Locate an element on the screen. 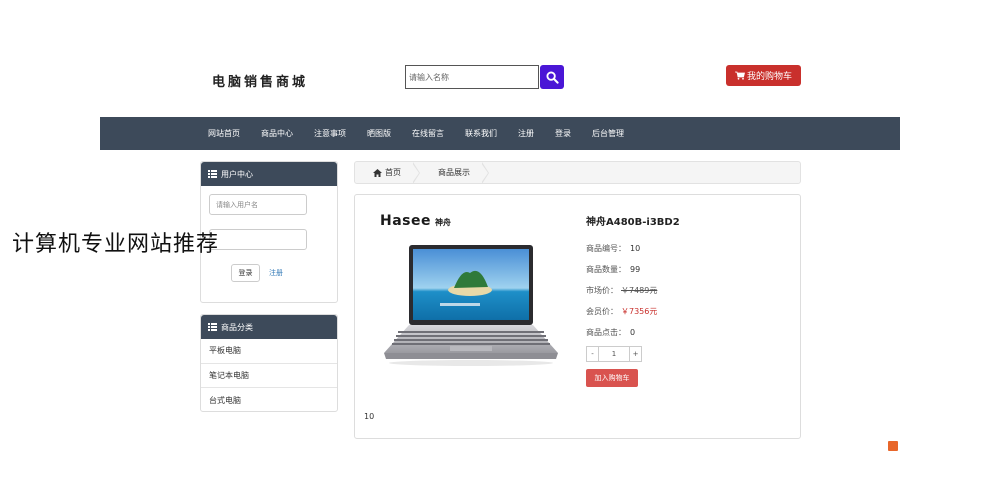  member-price-label: 会员价： is located at coordinates (602, 311).